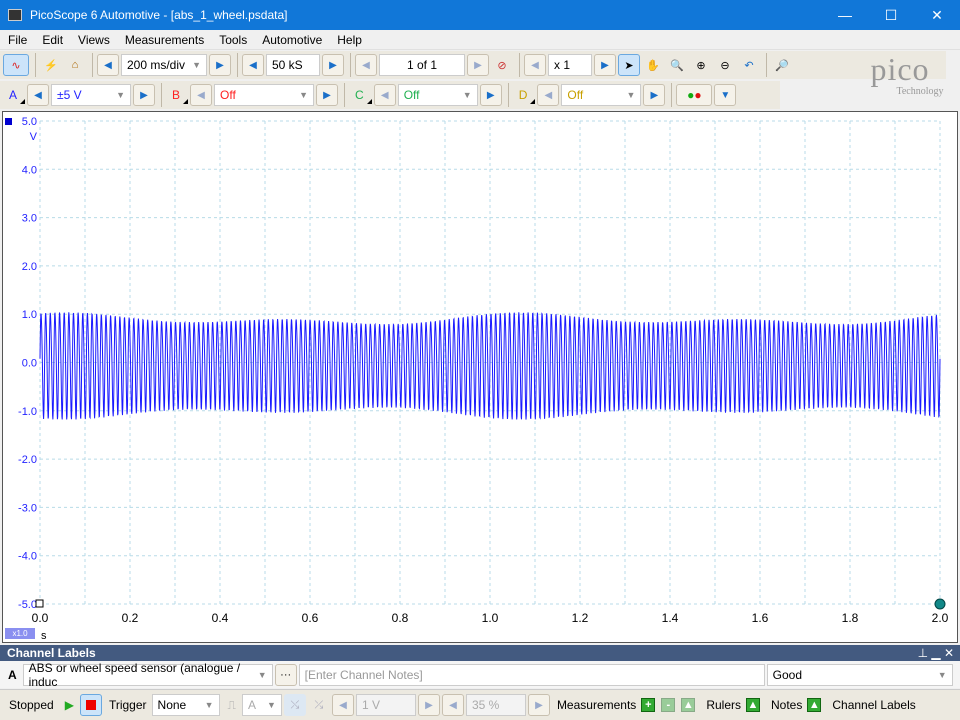  What do you see at coordinates (428, 705) in the screenshot?
I see `threshold-next-button: ▶` at bounding box center [428, 705].